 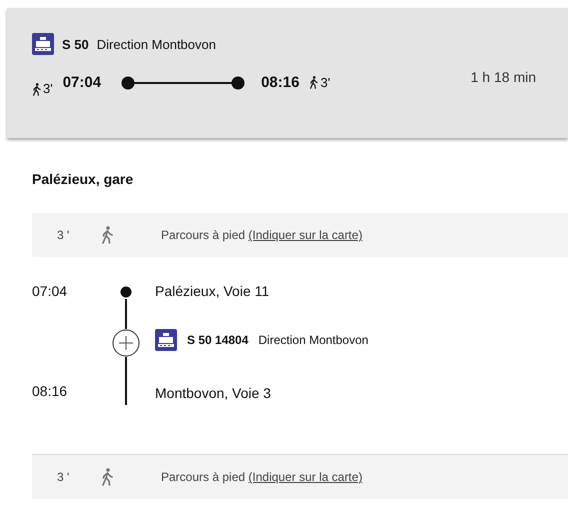 I want to click on departure-stop: Palézieux, Voie 11, so click(x=212, y=291).